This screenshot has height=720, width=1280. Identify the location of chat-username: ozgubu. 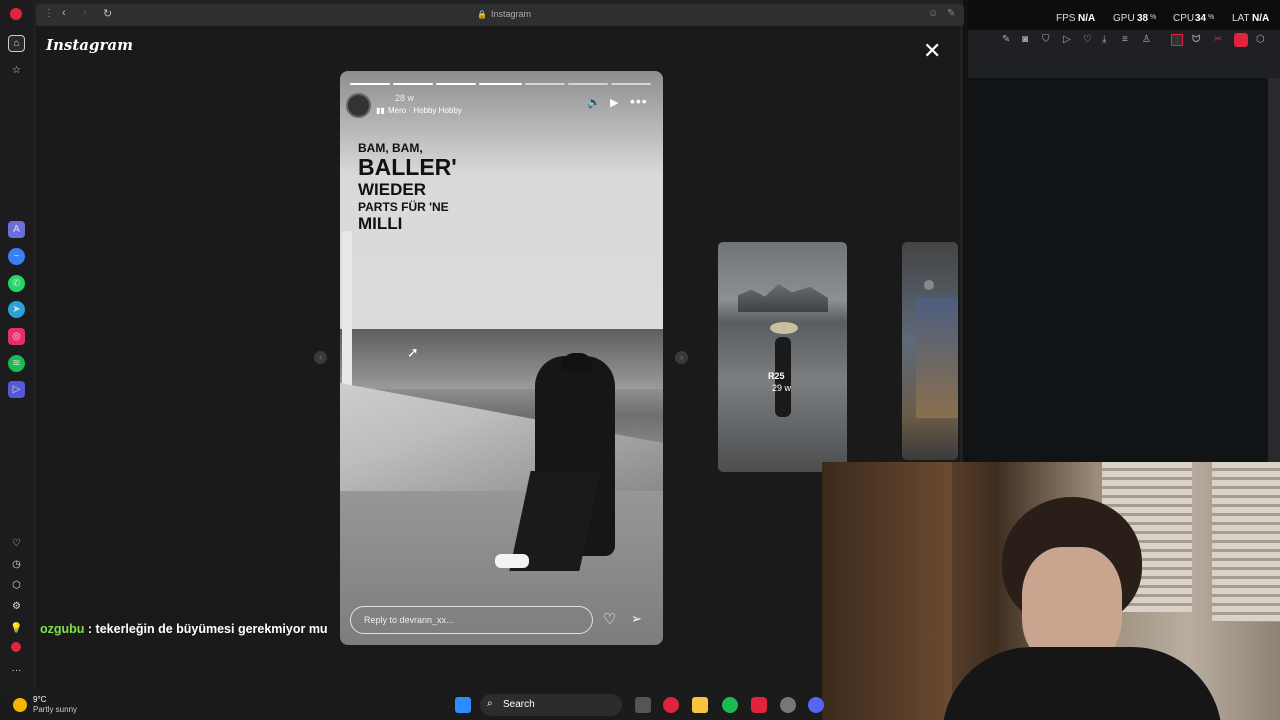
(62, 629).